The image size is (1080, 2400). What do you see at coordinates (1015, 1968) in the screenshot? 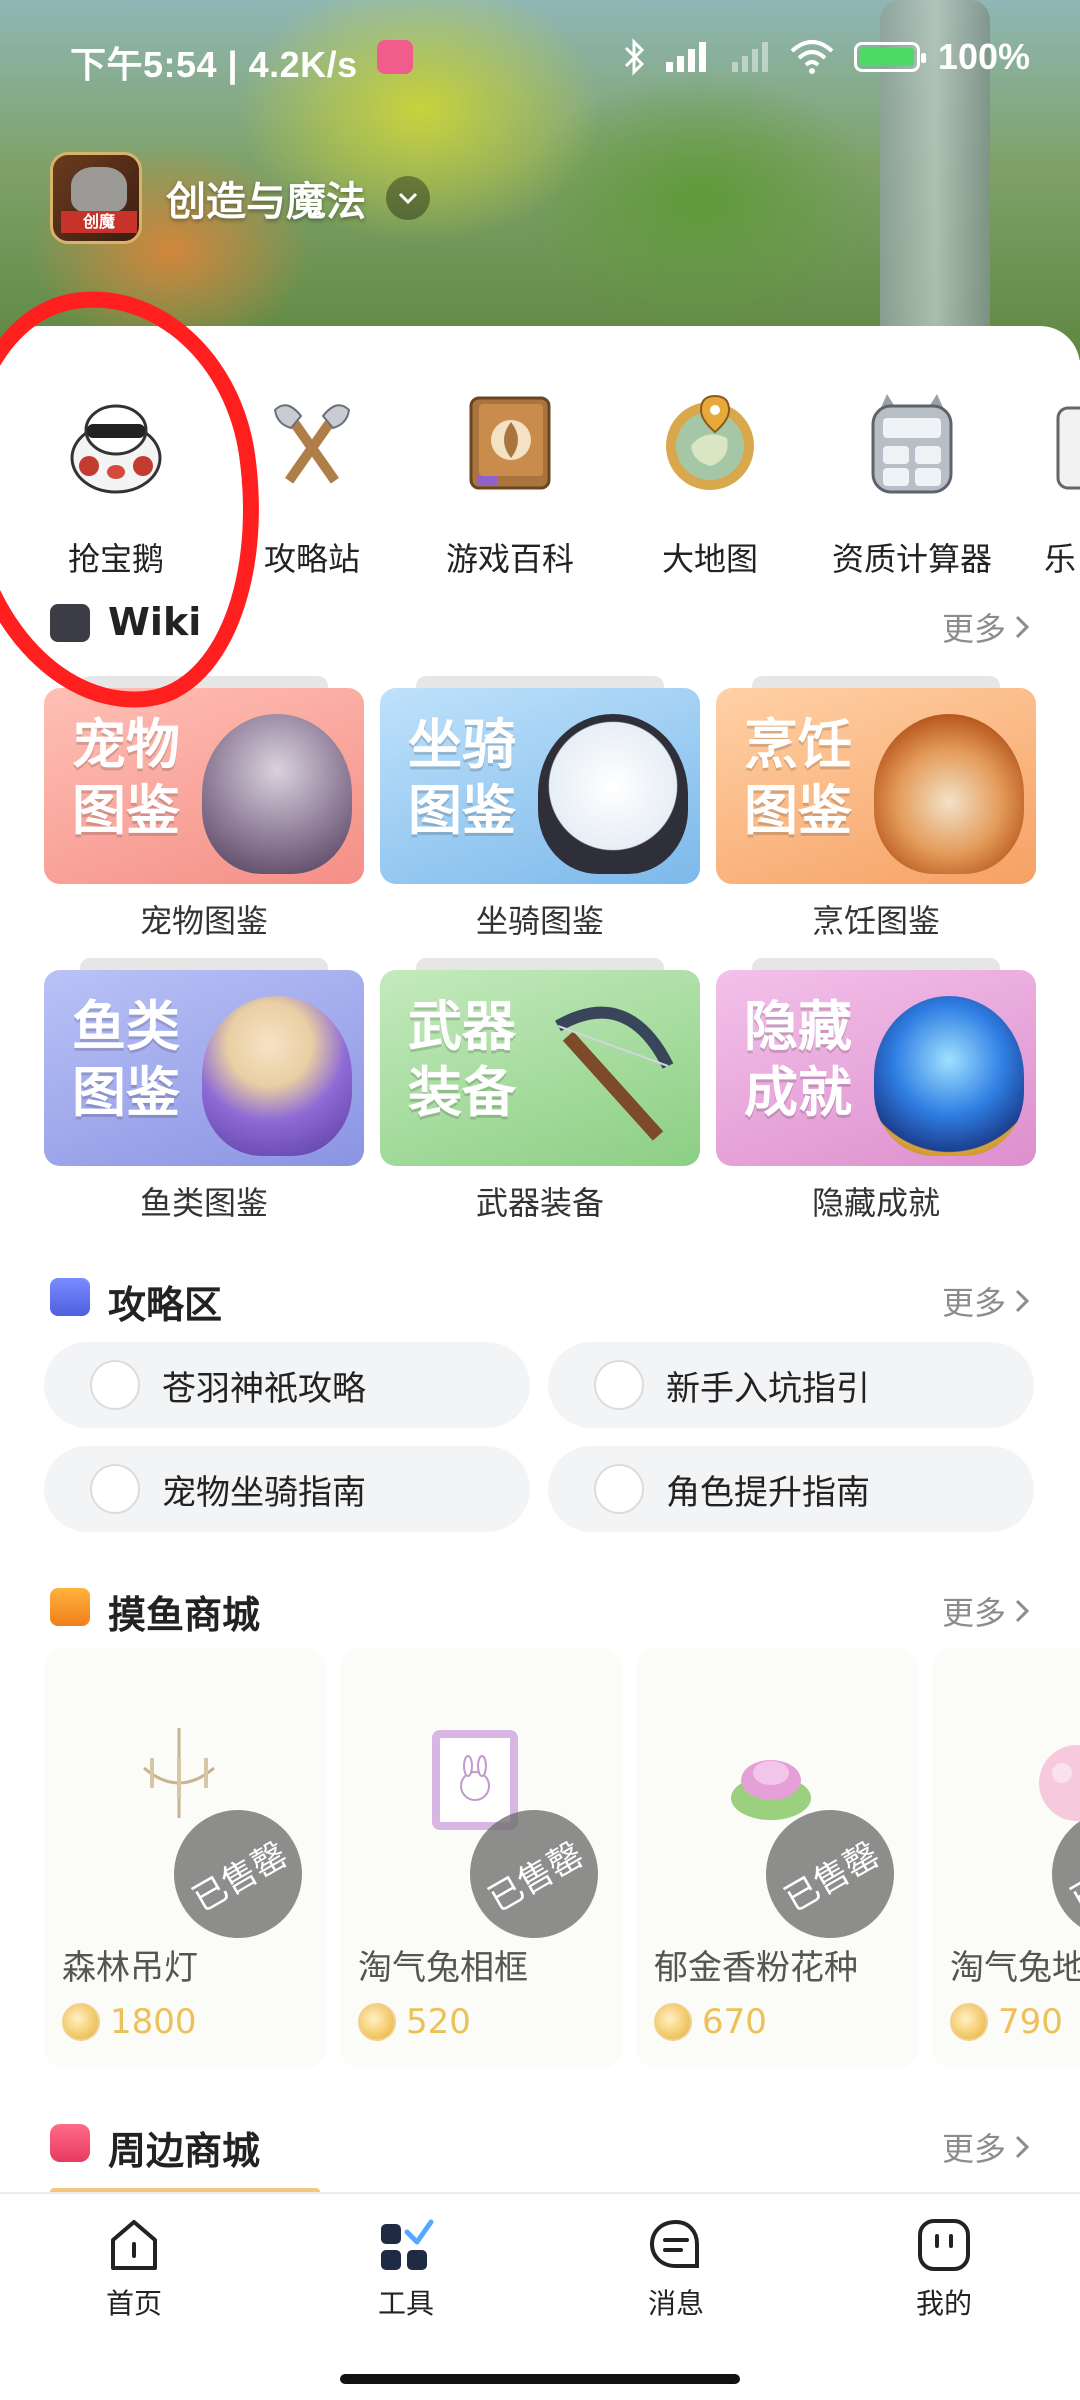
I see `shop-item-name: 淘气兔地` at bounding box center [1015, 1968].